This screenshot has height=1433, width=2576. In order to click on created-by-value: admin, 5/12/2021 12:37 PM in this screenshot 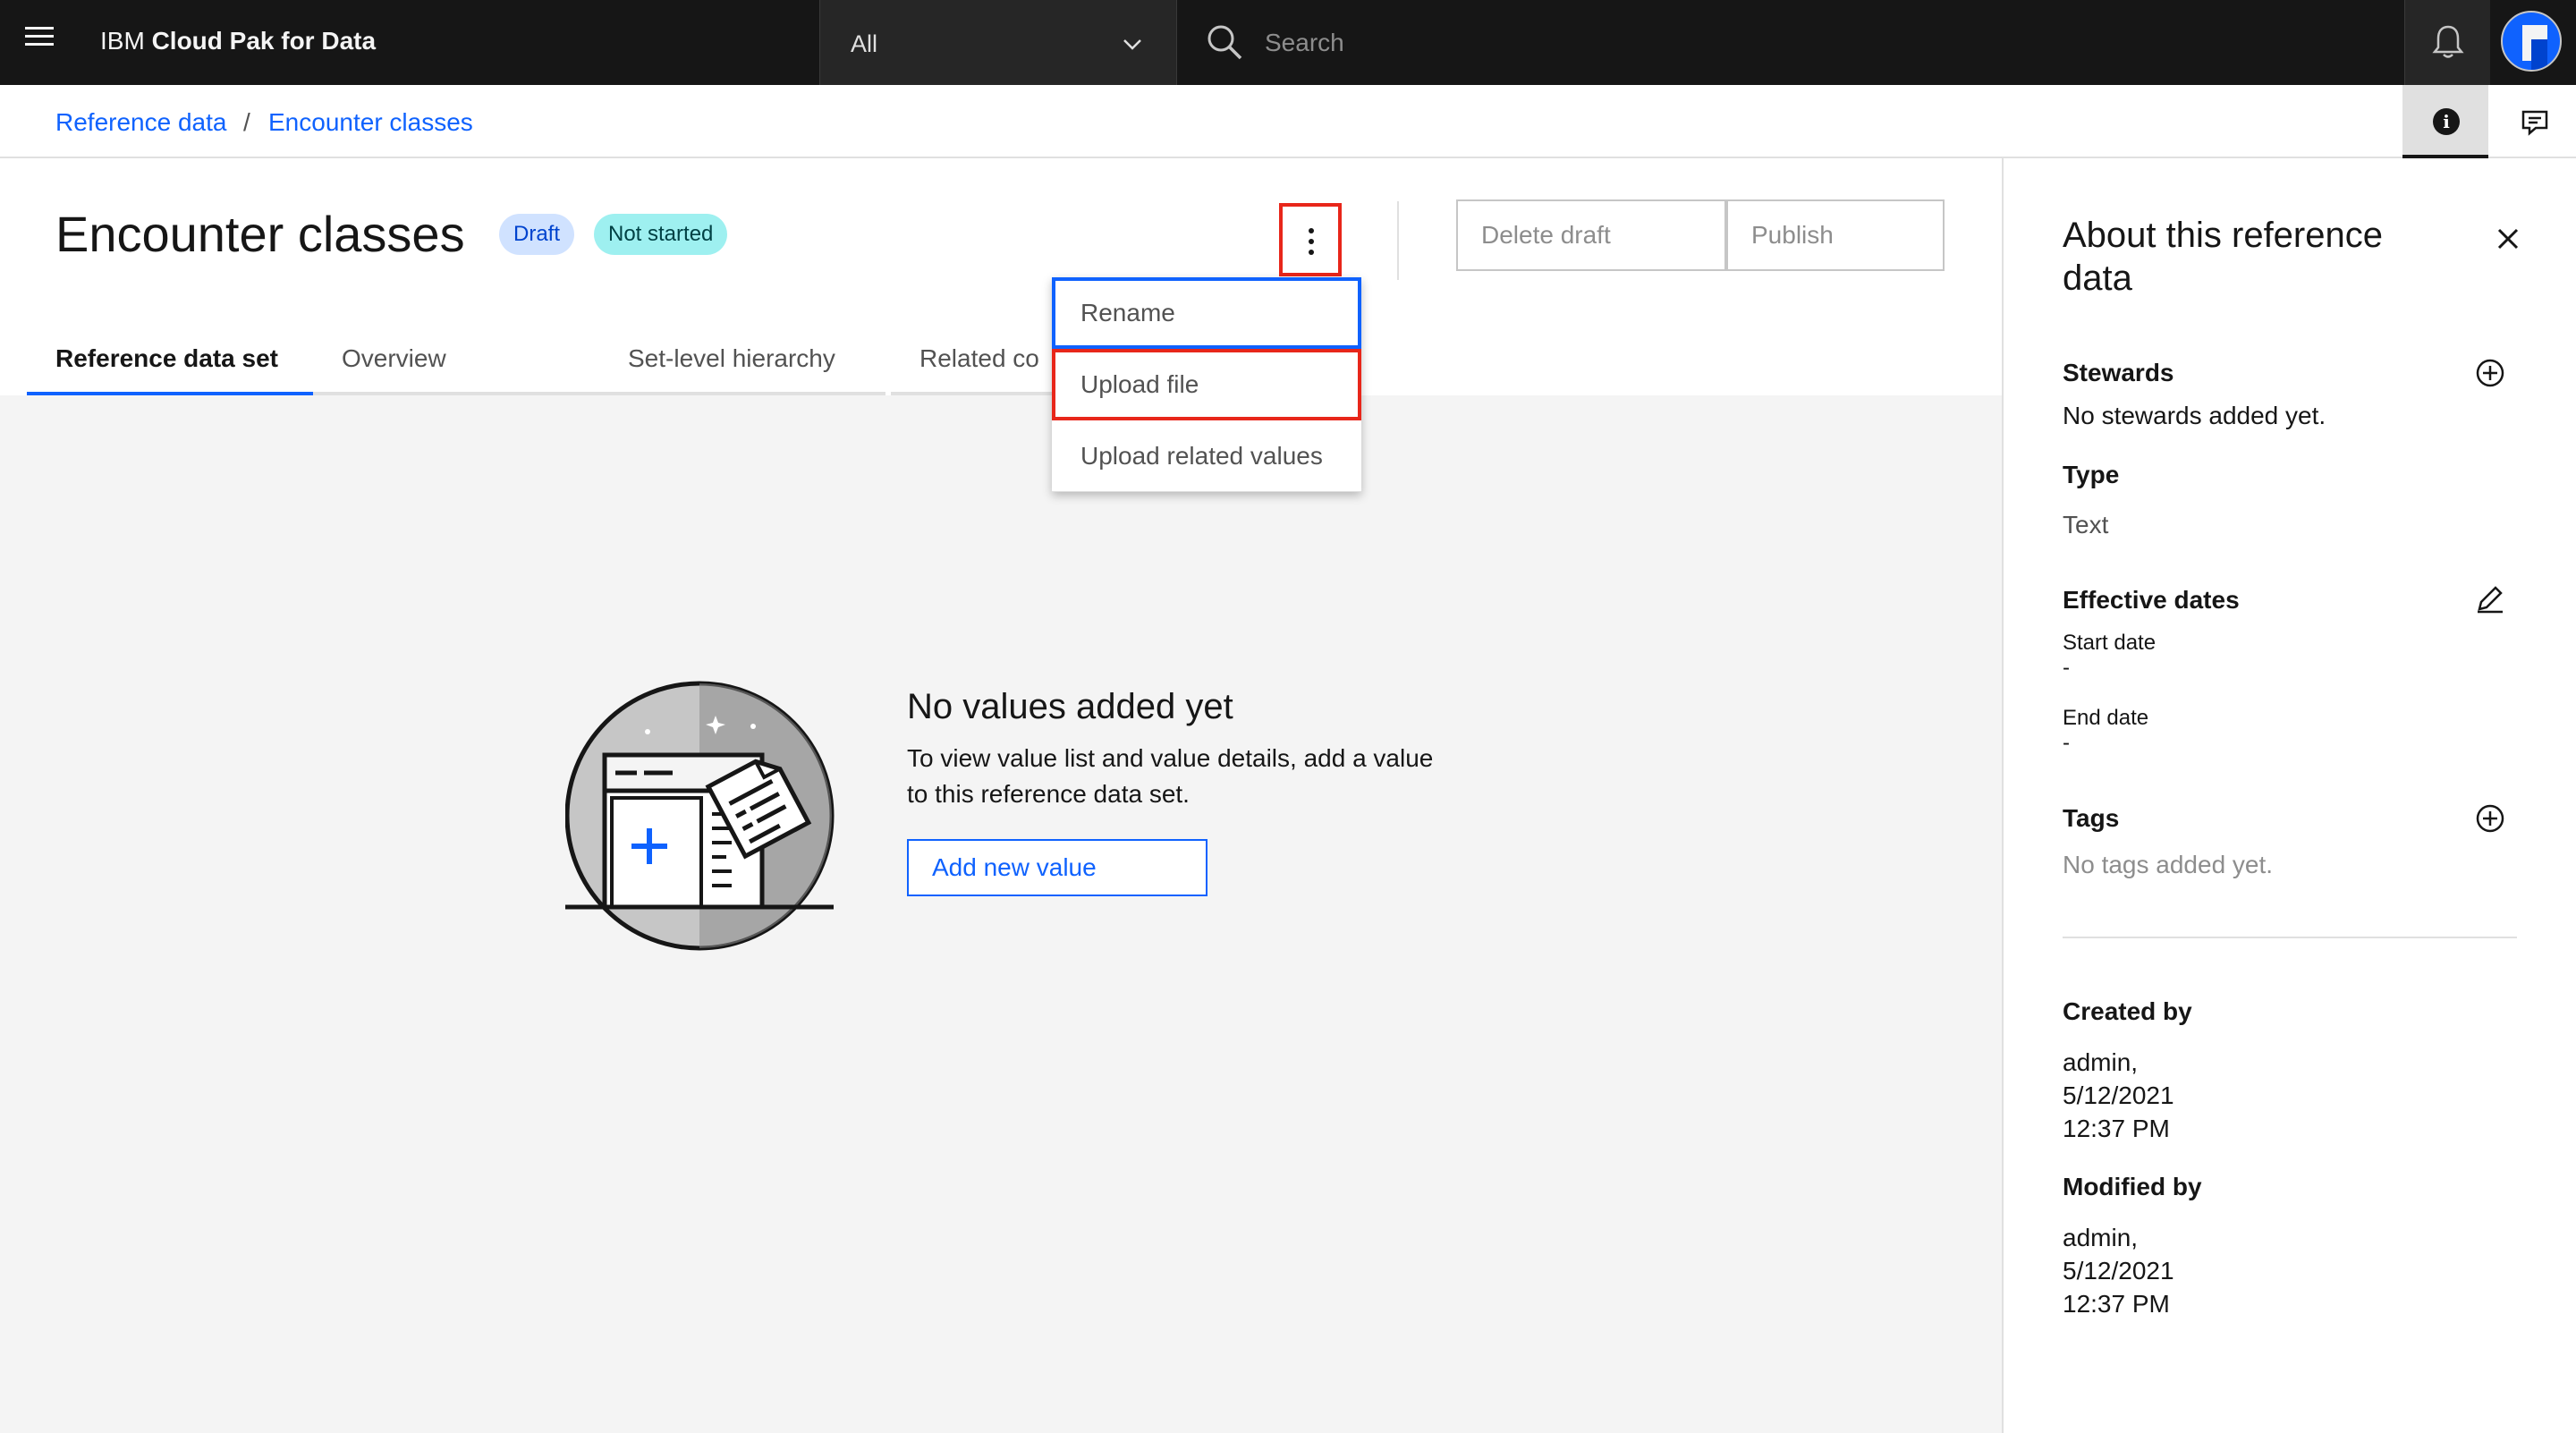, I will do `click(2118, 1095)`.